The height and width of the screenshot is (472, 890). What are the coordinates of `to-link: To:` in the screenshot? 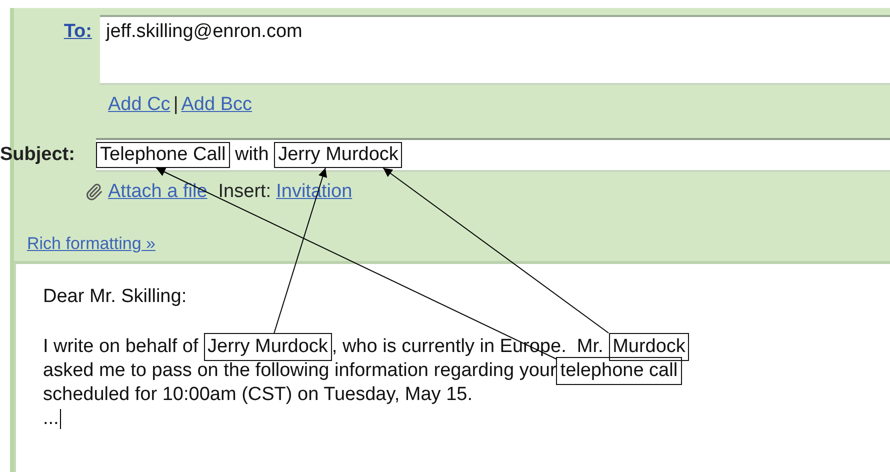 It's located at (57, 29).